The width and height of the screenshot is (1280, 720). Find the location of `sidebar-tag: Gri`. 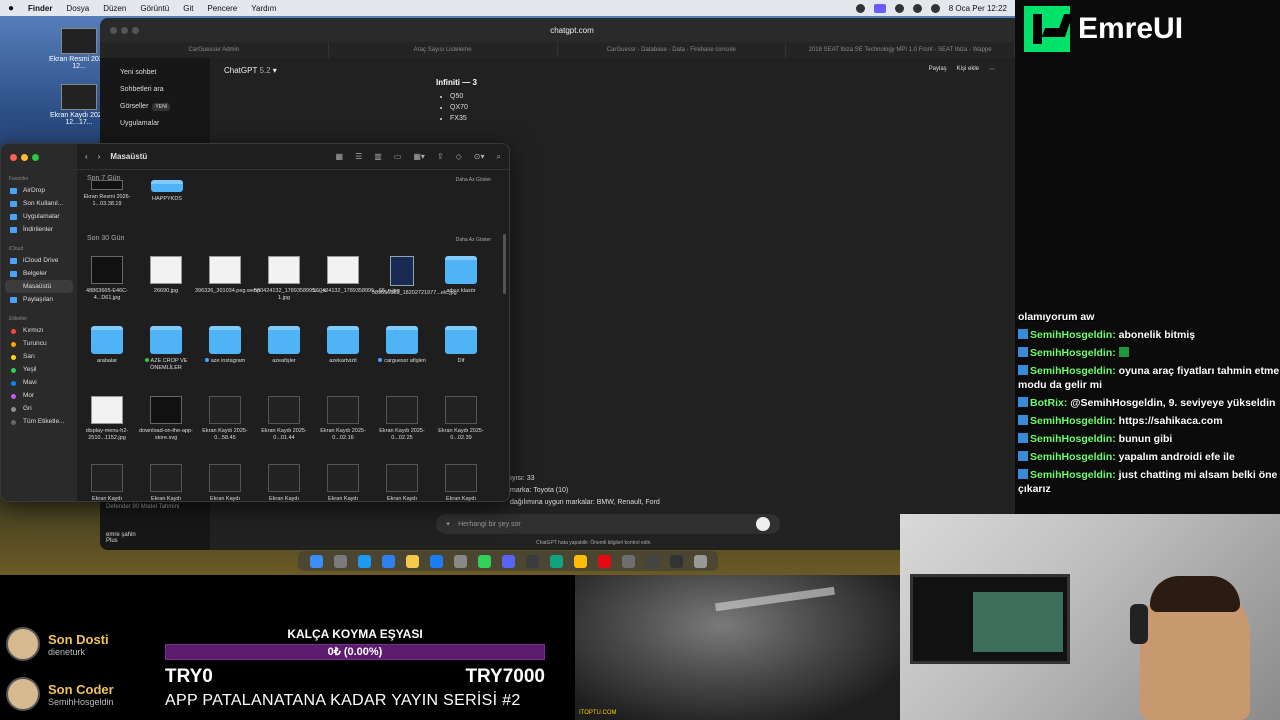

sidebar-tag: Gri is located at coordinates (39, 408).